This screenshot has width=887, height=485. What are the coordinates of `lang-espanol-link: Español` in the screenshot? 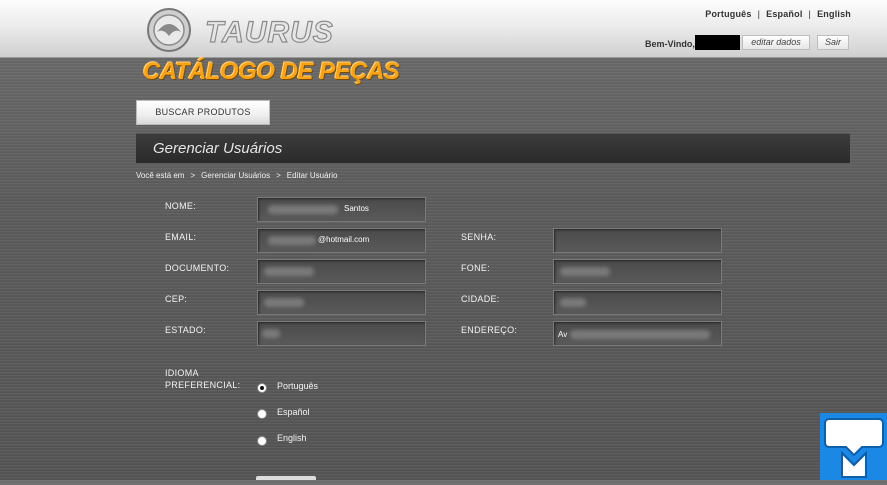 It's located at (784, 14).